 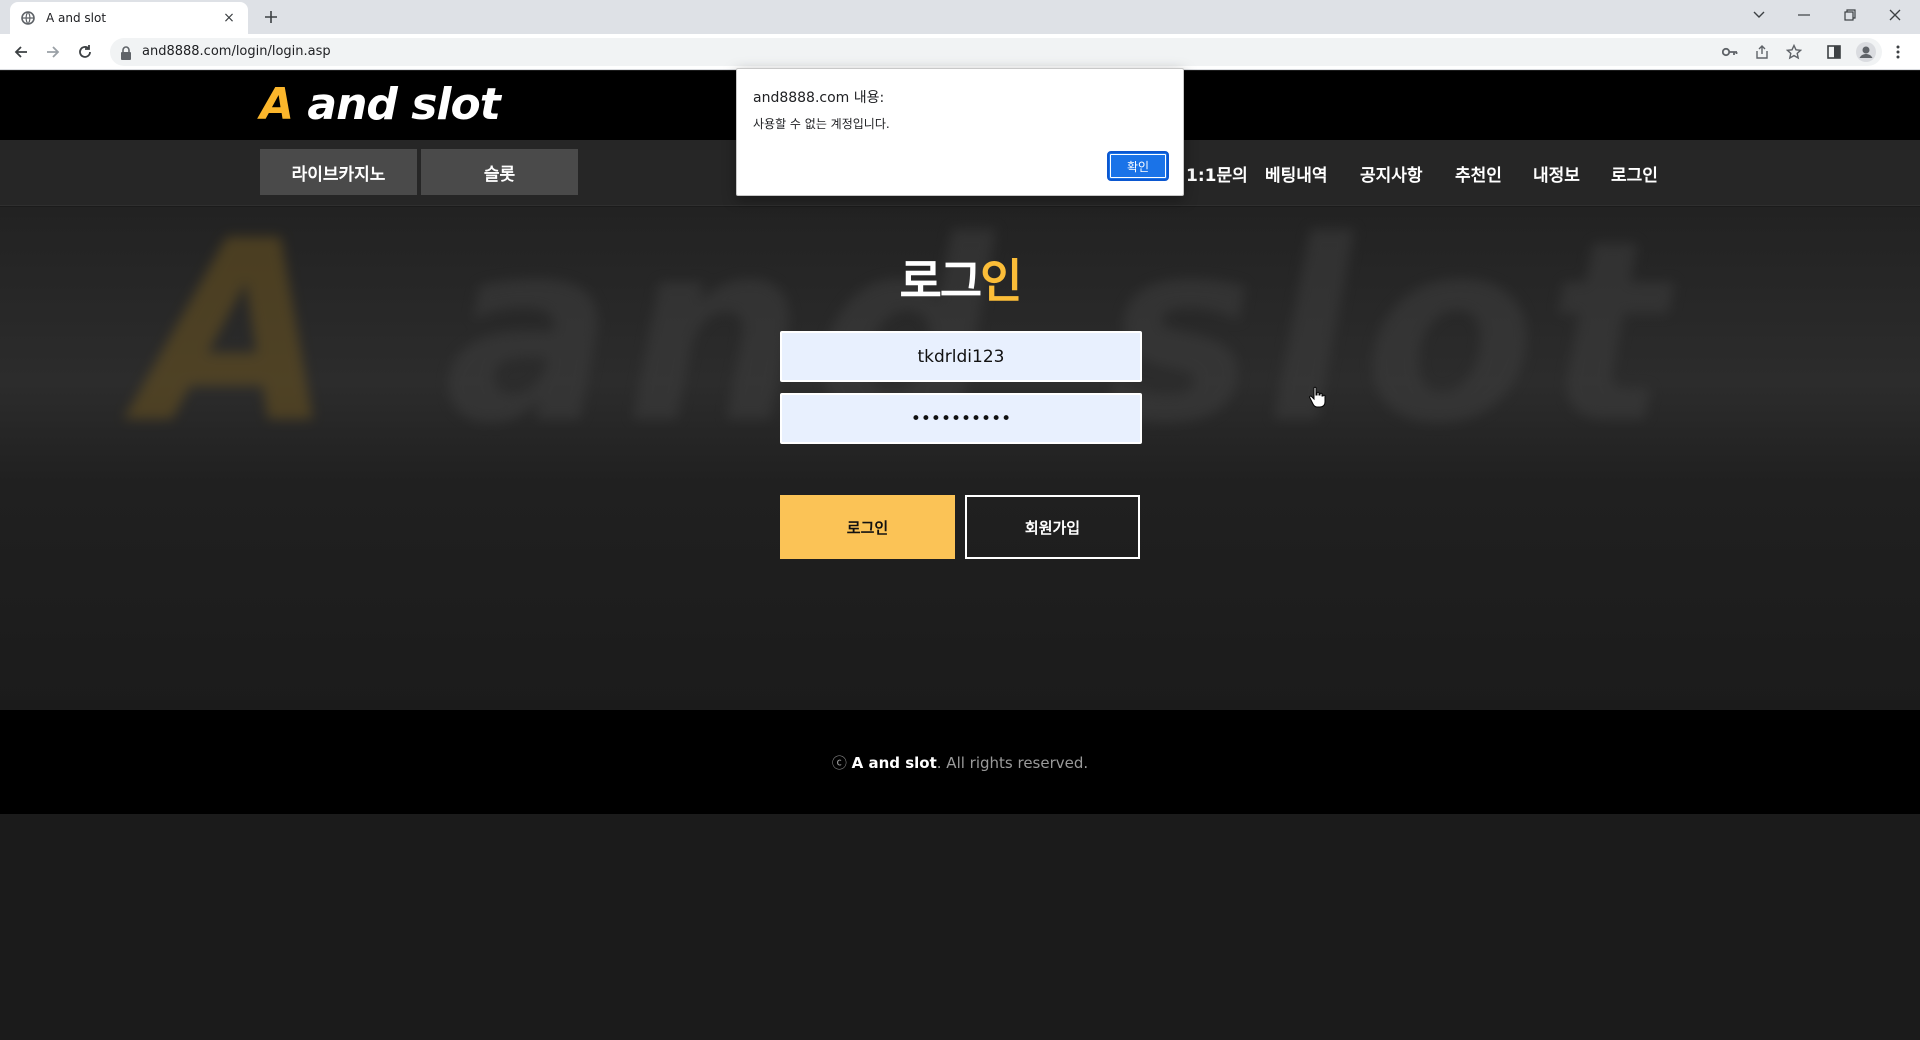 I want to click on nav-tab-slot: 슬롯, so click(x=499, y=172).